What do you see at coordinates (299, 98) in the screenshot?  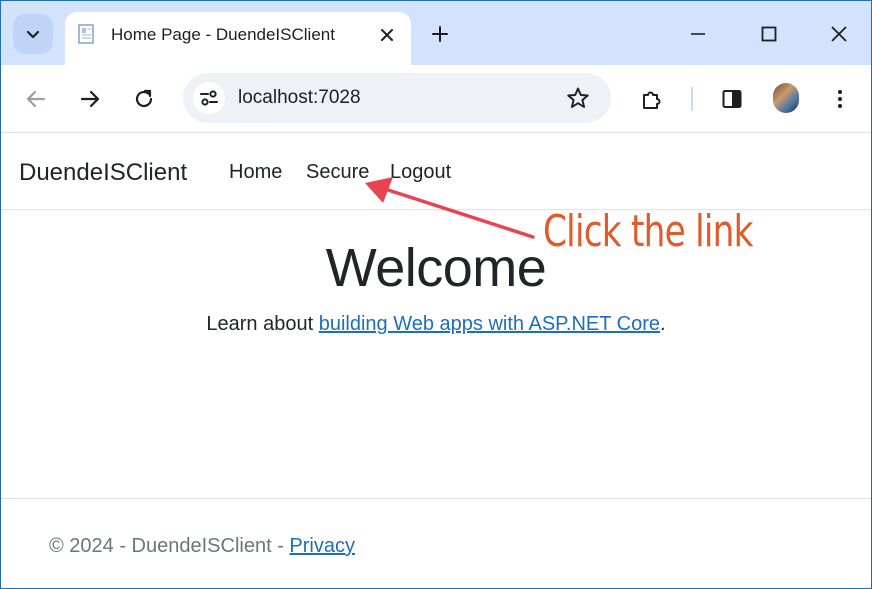 I see `url-text: localhost:7028` at bounding box center [299, 98].